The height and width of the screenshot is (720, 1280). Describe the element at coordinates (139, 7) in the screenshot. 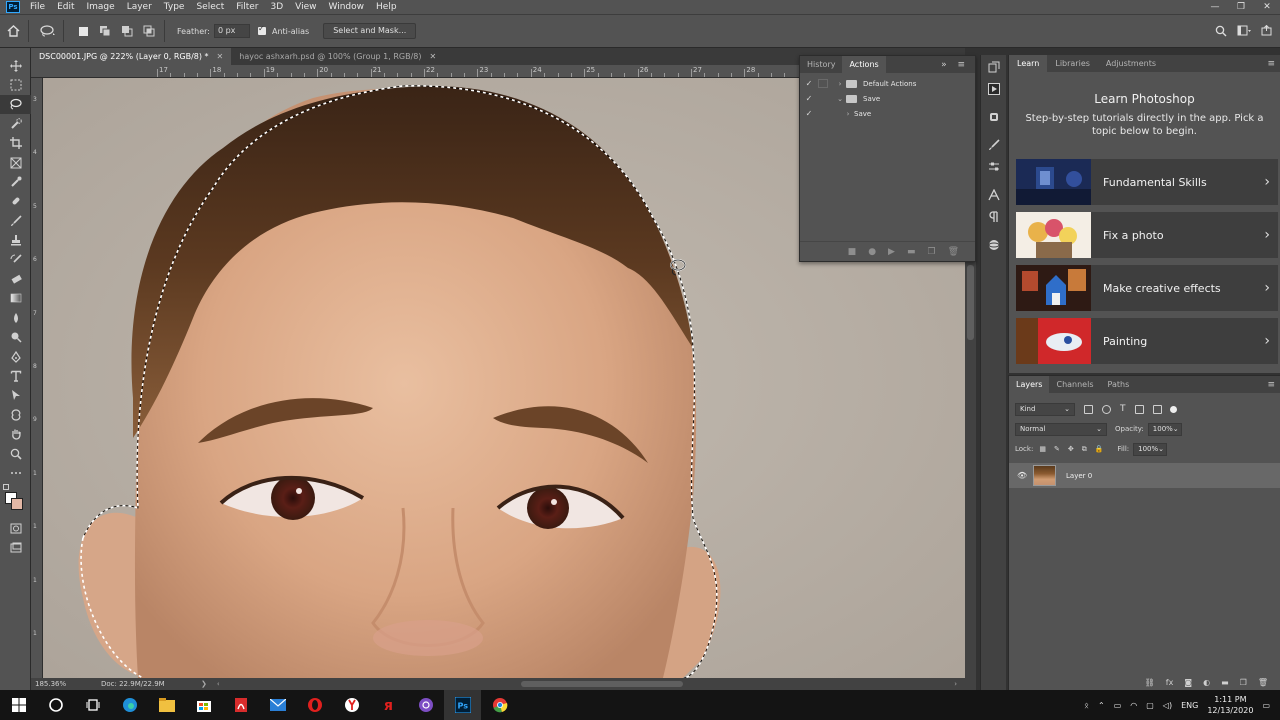

I see `menu-layer: Layer` at that location.